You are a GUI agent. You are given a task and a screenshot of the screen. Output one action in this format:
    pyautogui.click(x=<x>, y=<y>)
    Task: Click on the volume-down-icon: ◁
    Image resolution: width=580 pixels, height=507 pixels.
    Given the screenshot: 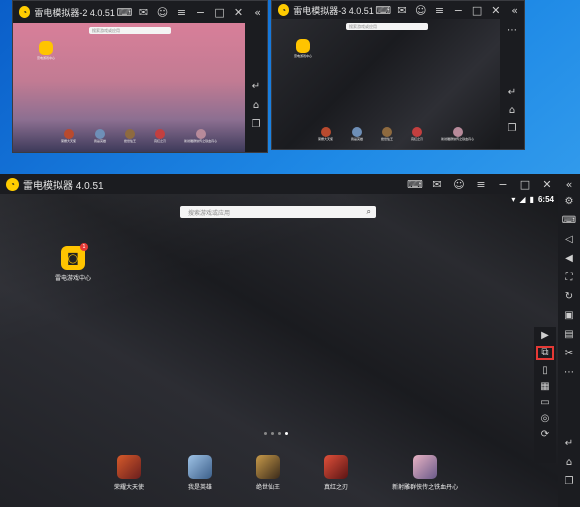 What is the action you would take?
    pyautogui.click(x=569, y=239)
    